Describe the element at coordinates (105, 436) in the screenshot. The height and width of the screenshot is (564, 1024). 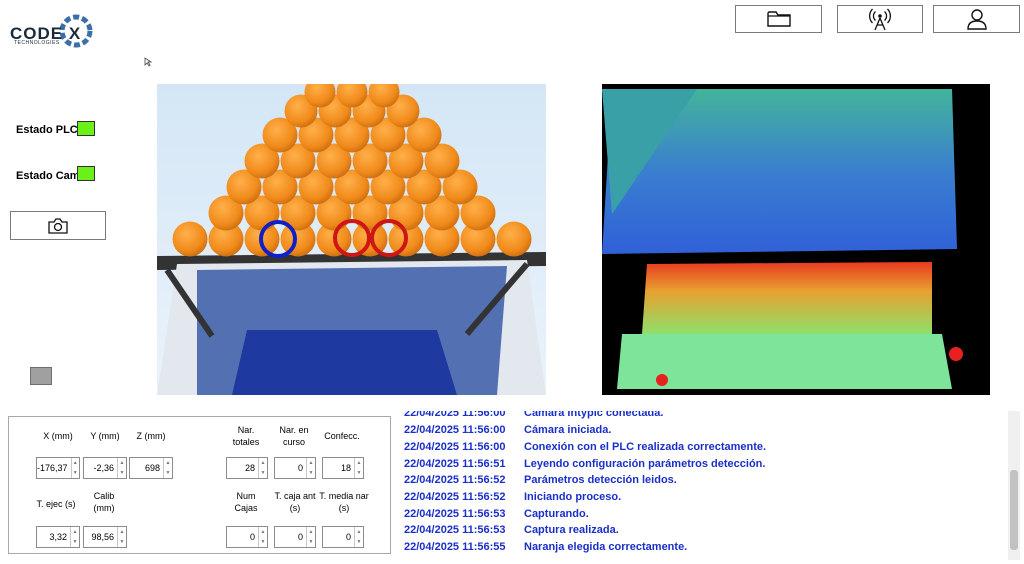
I see `y-label: Y (mm)` at that location.